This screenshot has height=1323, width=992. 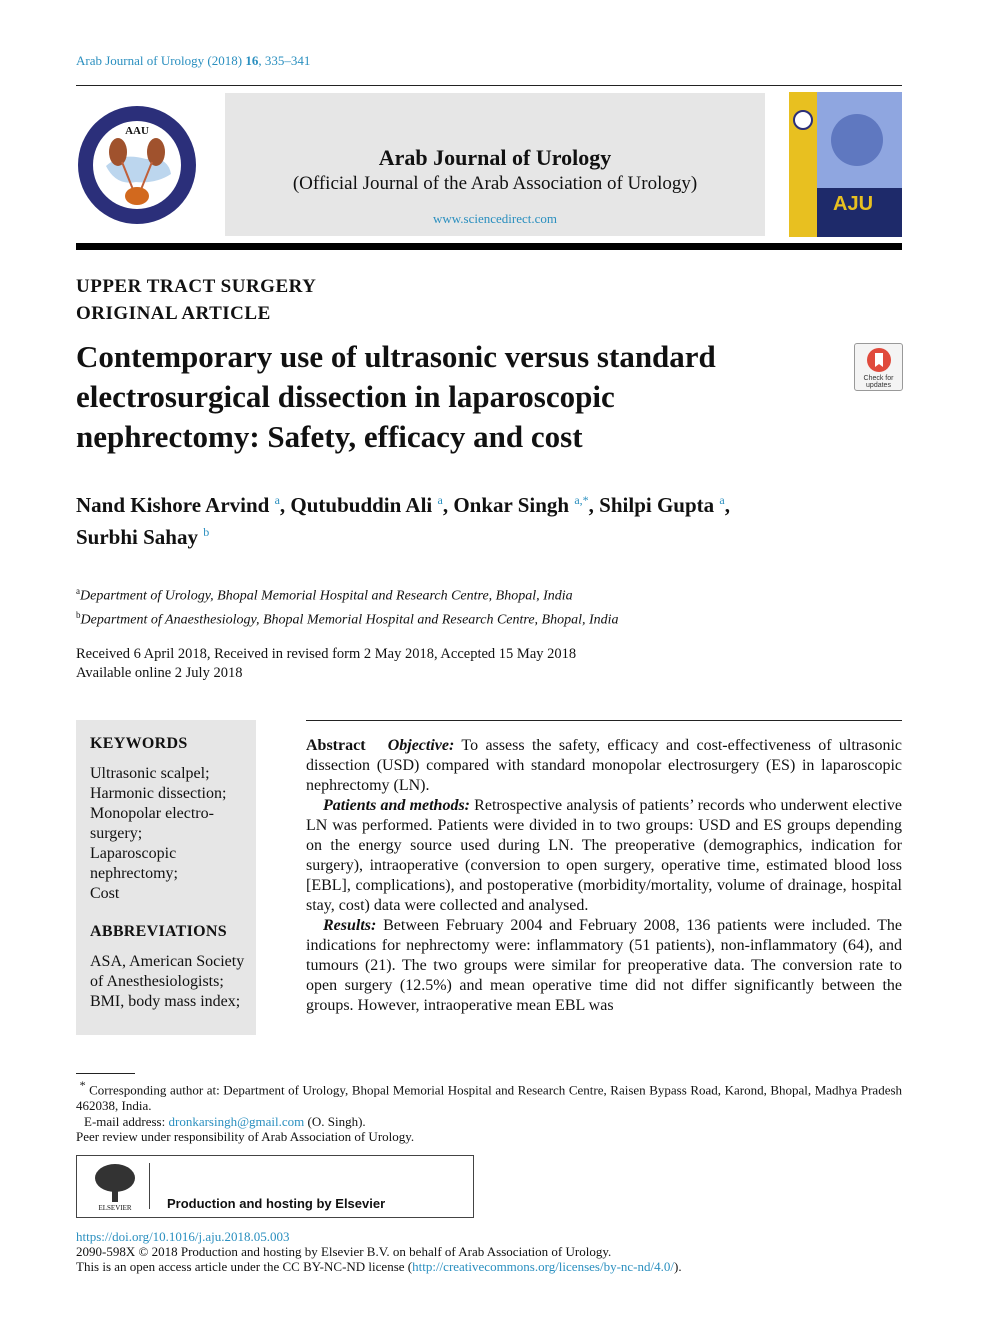 I want to click on sciencedirect-link: www.sciencedirect.com, so click(x=495, y=218).